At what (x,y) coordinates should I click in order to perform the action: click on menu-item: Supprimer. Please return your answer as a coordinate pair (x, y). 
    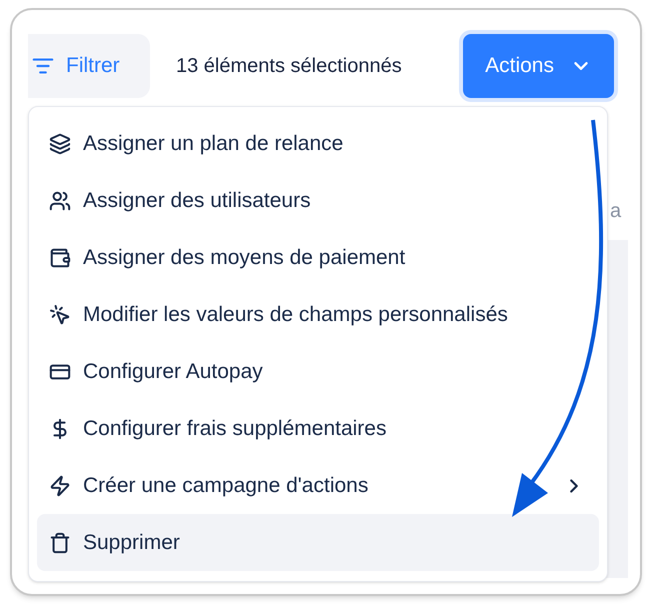
    Looking at the image, I should click on (318, 542).